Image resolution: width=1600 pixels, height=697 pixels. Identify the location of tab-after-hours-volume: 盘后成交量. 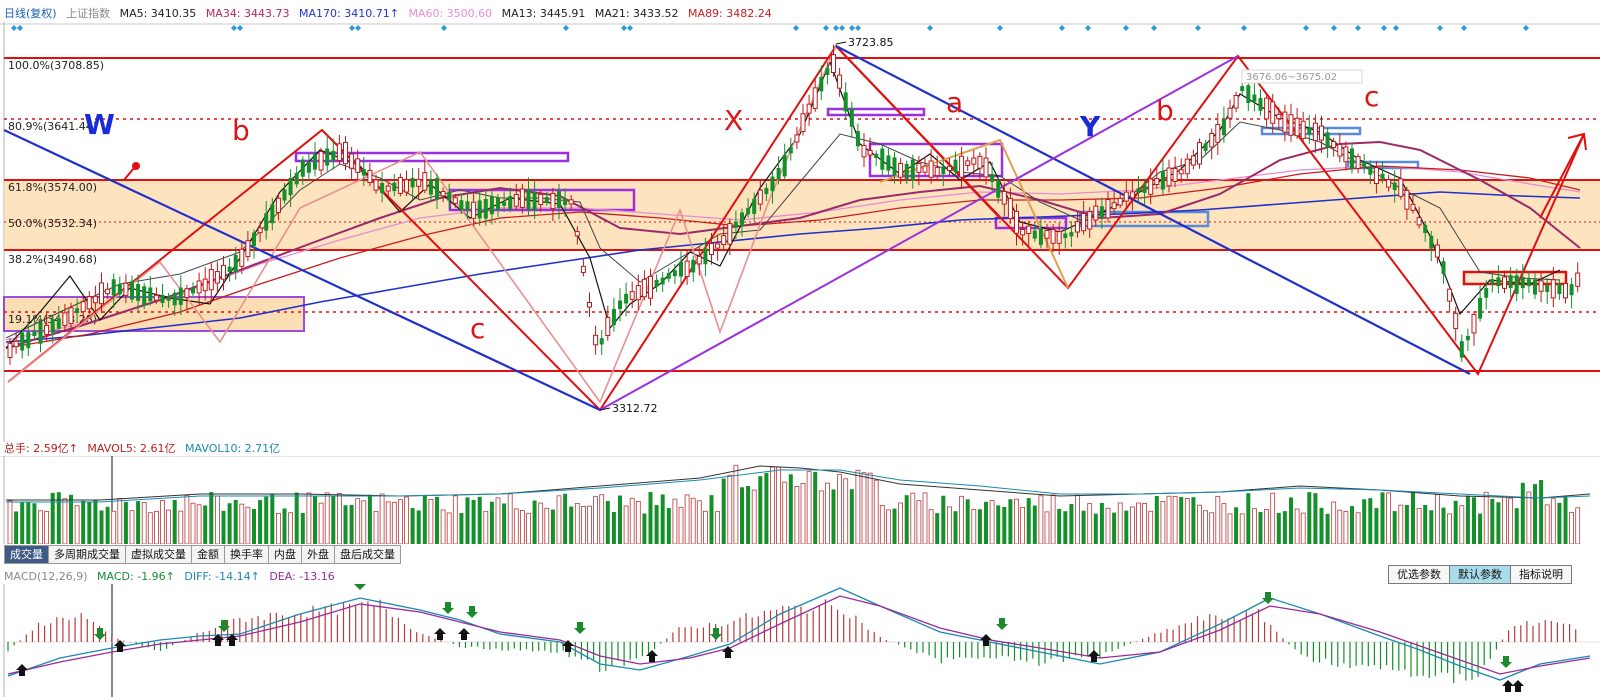
(367, 554).